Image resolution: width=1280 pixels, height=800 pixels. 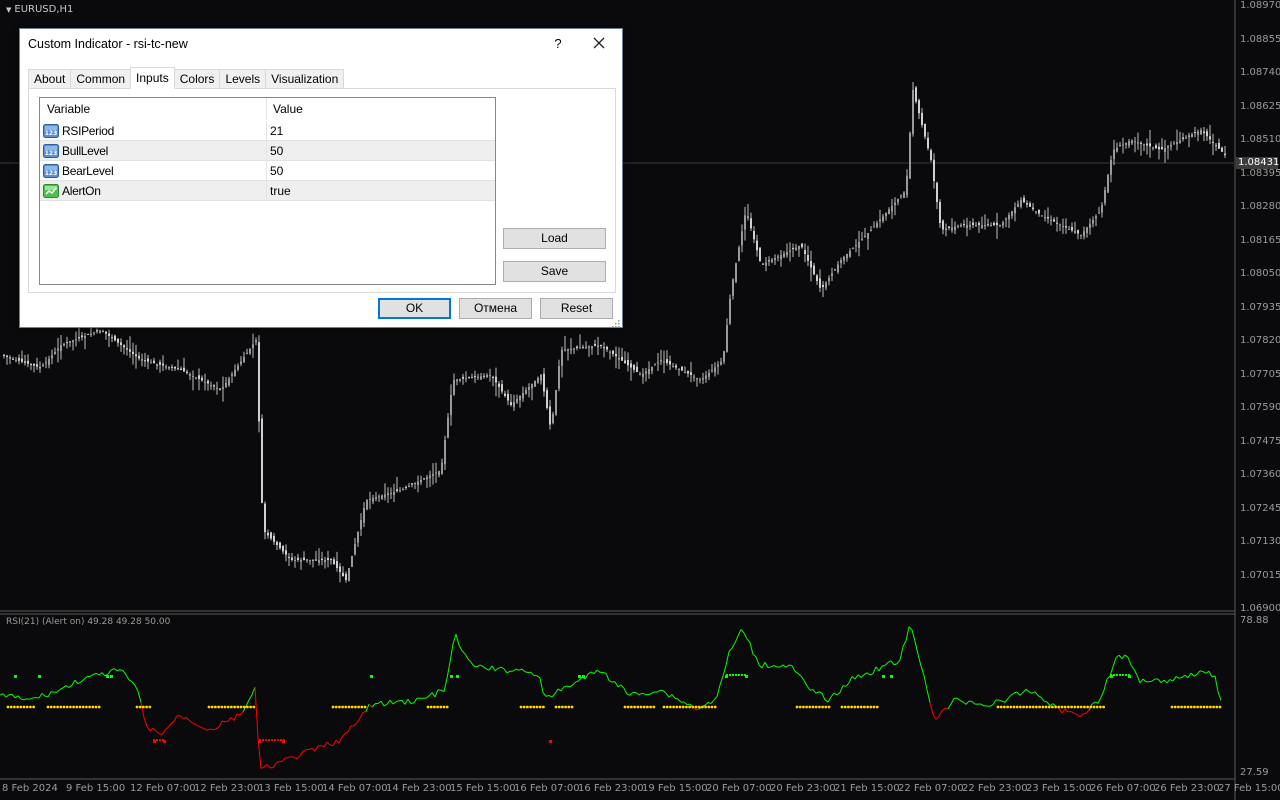 What do you see at coordinates (558, 44) in the screenshot?
I see `help-button: ?` at bounding box center [558, 44].